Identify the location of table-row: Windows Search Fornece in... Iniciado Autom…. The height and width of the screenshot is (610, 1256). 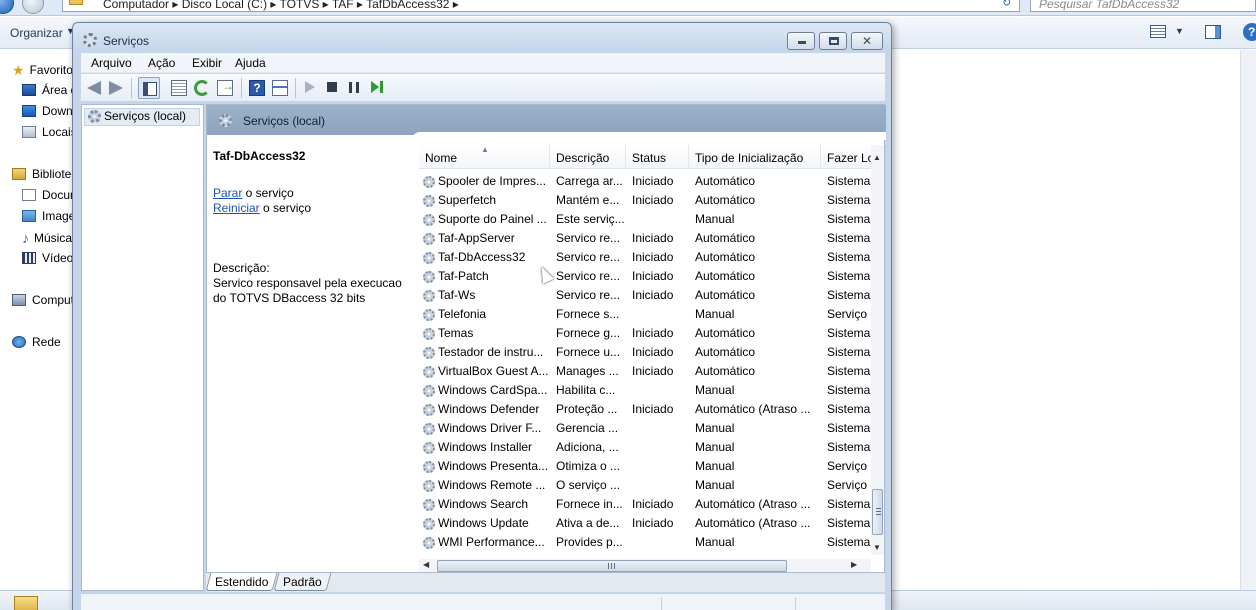
(645, 503).